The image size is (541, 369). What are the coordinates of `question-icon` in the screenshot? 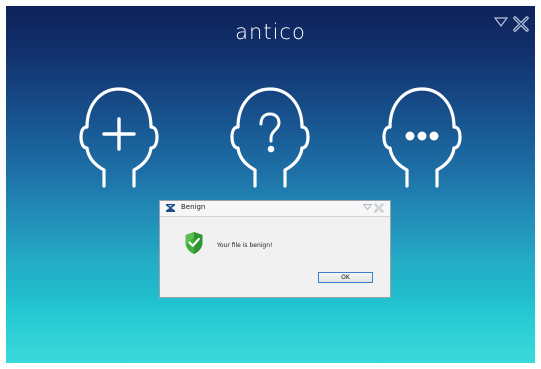 It's located at (270, 132).